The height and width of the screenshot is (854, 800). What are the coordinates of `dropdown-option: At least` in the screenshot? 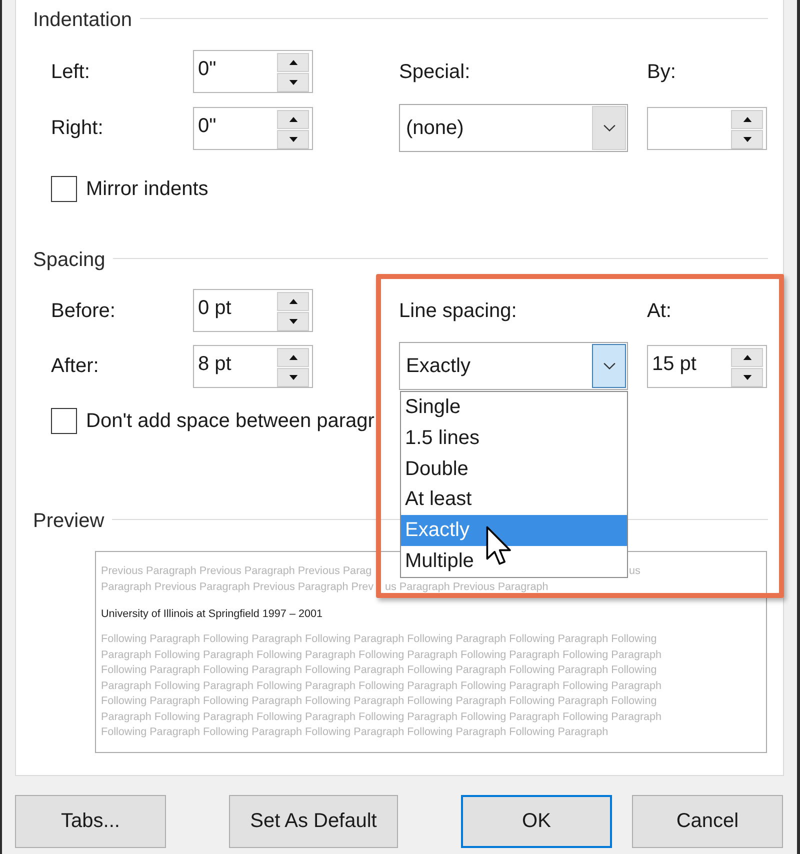 It's located at (514, 500).